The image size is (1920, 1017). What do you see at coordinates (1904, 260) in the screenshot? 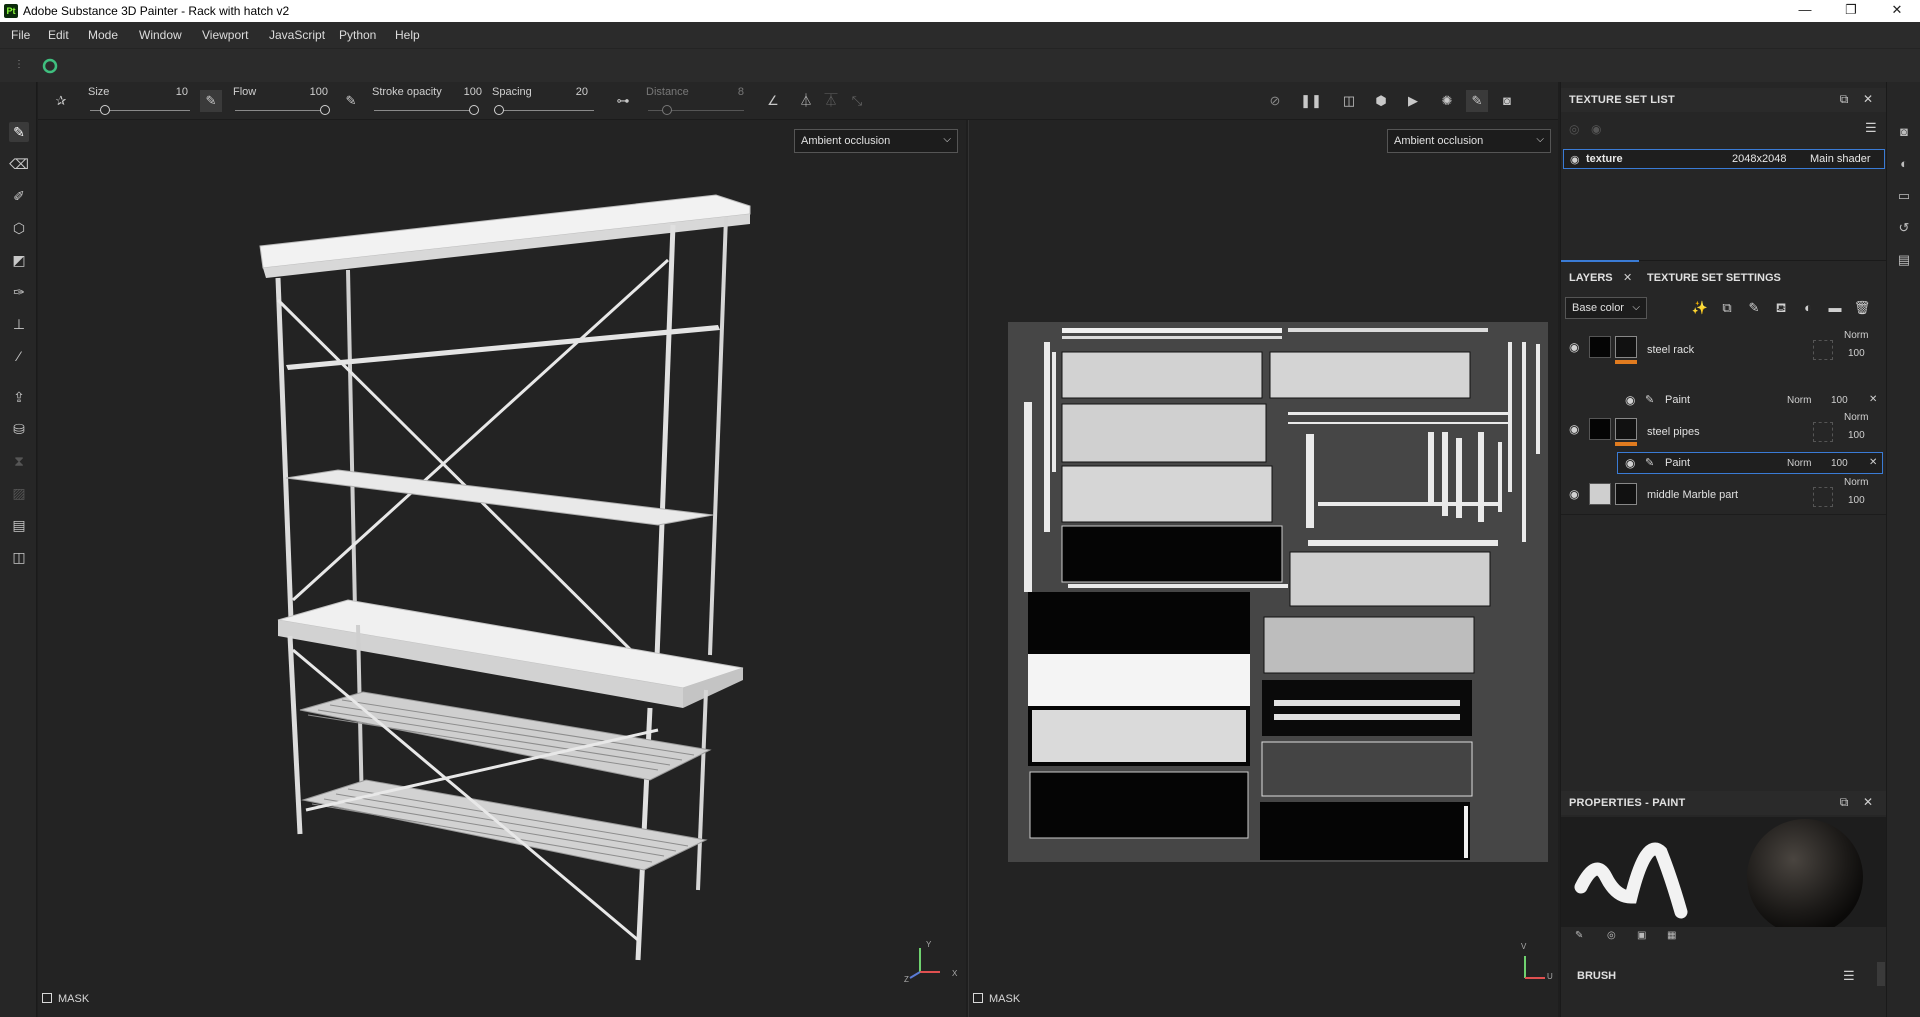
I see `log-icon: ▤` at bounding box center [1904, 260].